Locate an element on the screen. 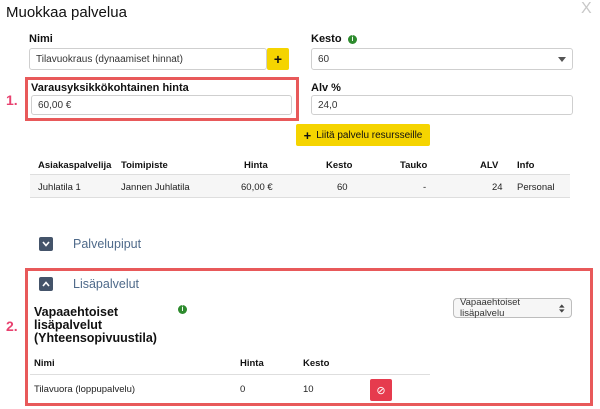 The height and width of the screenshot is (409, 600). extras-th-price: Hinta is located at coordinates (252, 363).